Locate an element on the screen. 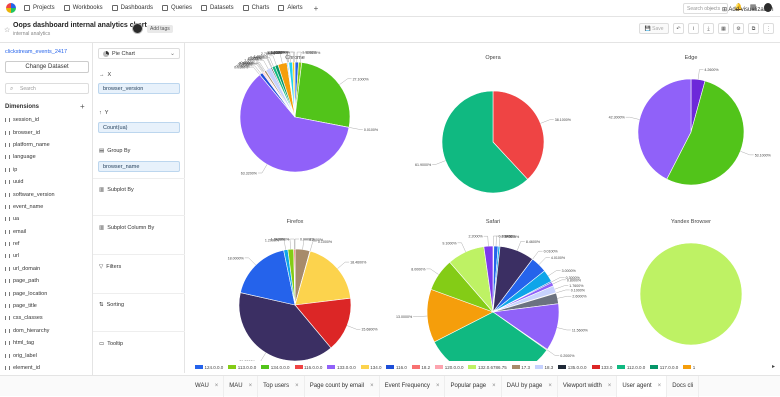 The image size is (780, 397). dimension-item: software_version is located at coordinates (47, 194).